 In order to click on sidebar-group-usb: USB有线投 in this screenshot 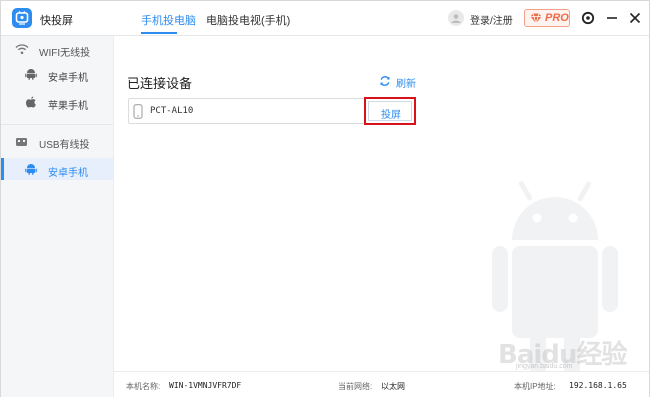, I will do `click(57, 142)`.